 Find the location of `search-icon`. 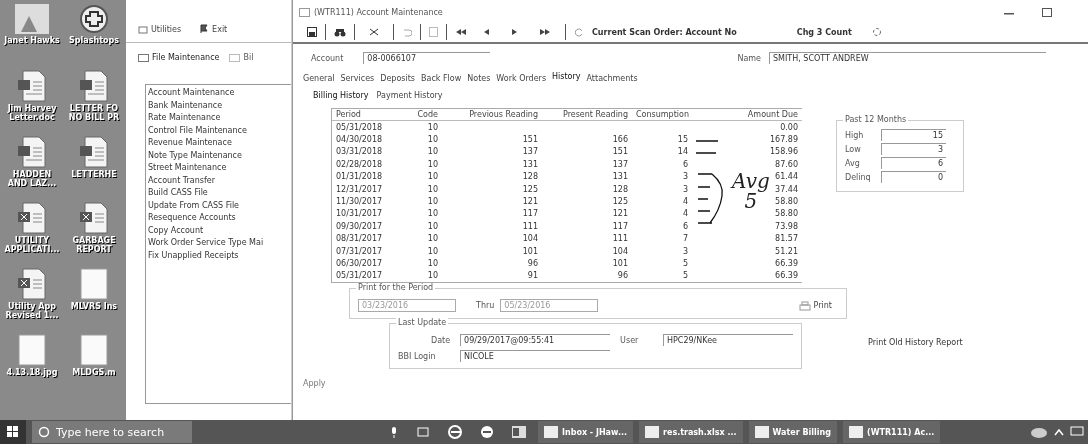

search-icon is located at coordinates (44, 432).